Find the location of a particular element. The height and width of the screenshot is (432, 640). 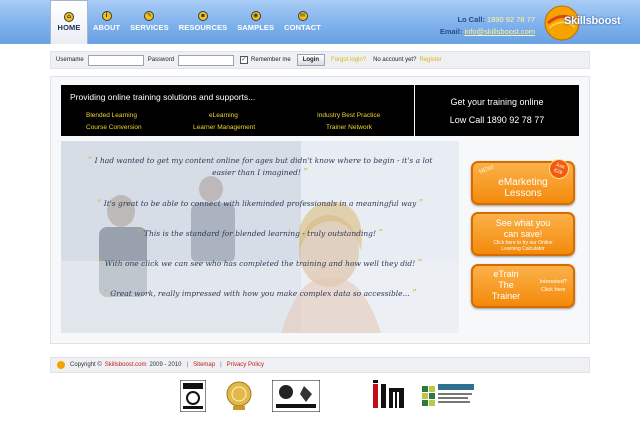

etrain-line2: The is located at coordinates (506, 285).